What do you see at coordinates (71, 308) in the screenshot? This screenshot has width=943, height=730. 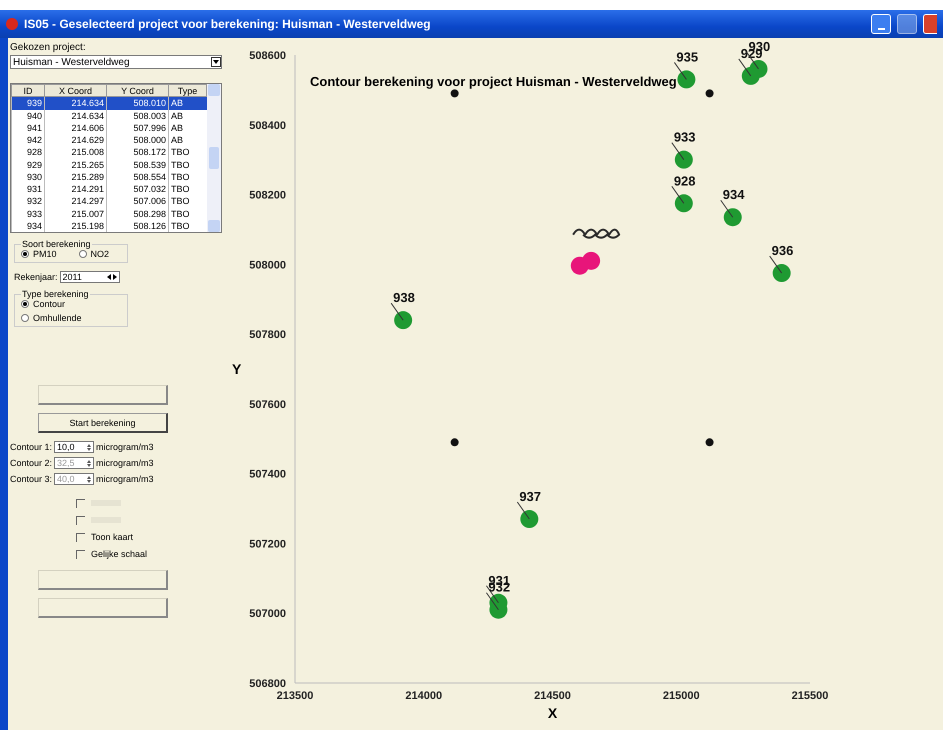 I see `option-group: Type berekening Contour Omhullende` at bounding box center [71, 308].